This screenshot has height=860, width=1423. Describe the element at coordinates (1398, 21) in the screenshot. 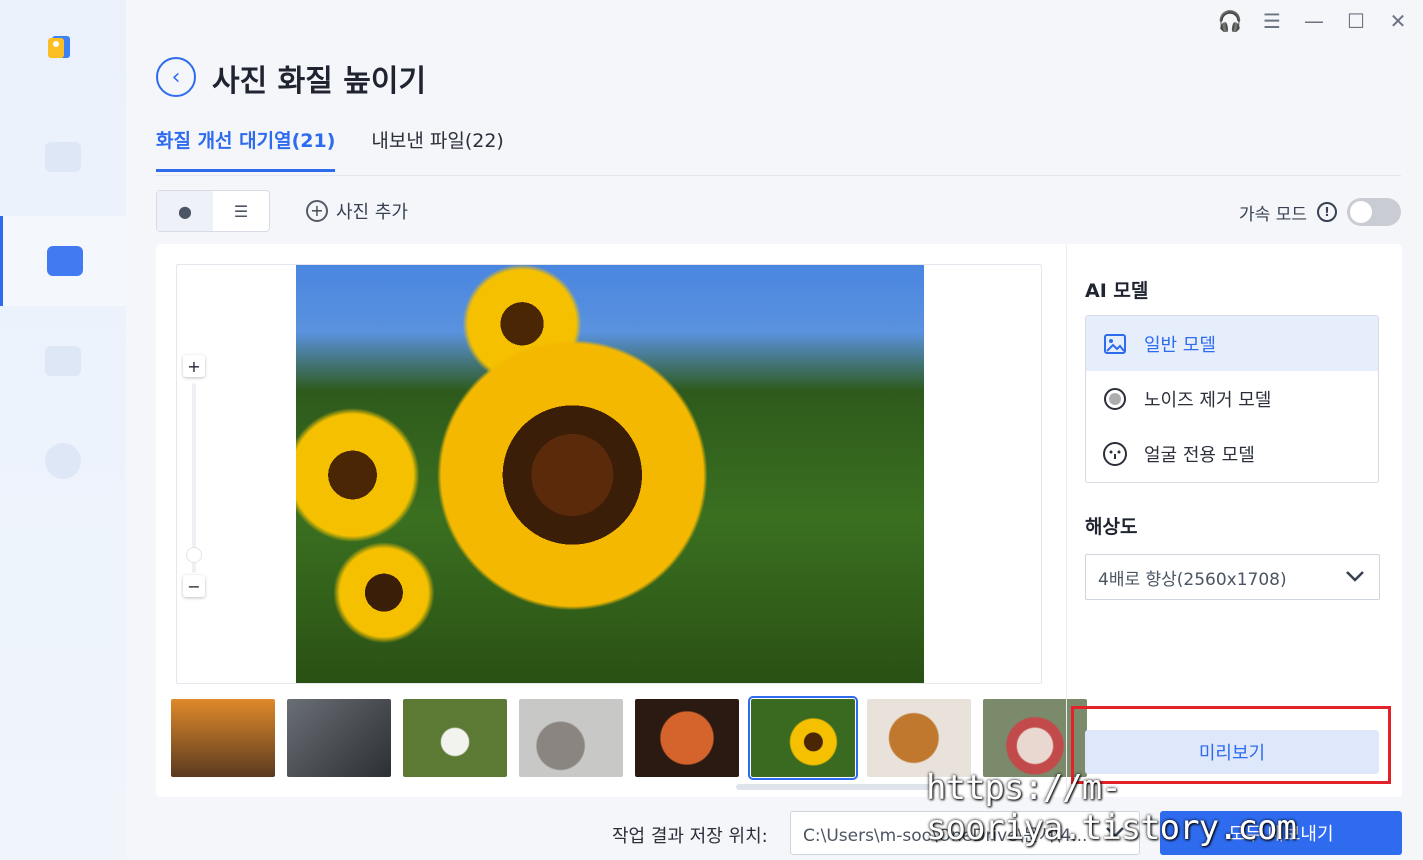

I see `close-icon: ✕` at that location.